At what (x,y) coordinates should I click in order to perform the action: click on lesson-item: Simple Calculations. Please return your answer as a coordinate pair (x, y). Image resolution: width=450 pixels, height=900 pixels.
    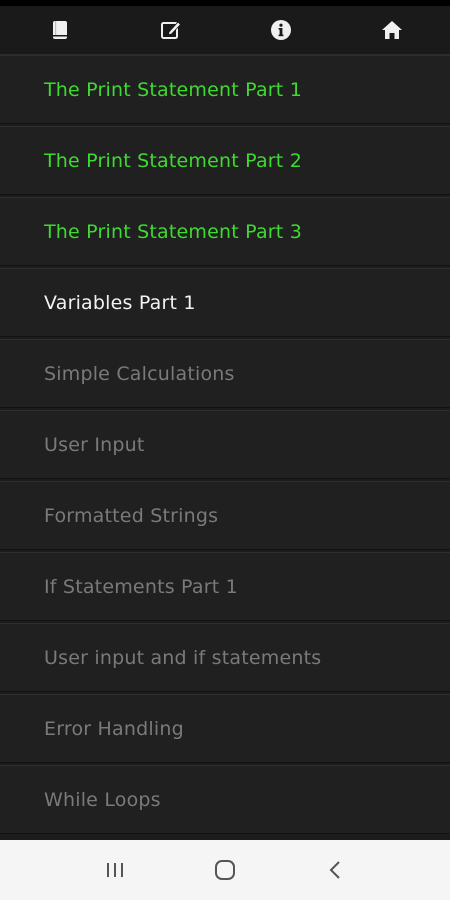
    Looking at the image, I should click on (225, 373).